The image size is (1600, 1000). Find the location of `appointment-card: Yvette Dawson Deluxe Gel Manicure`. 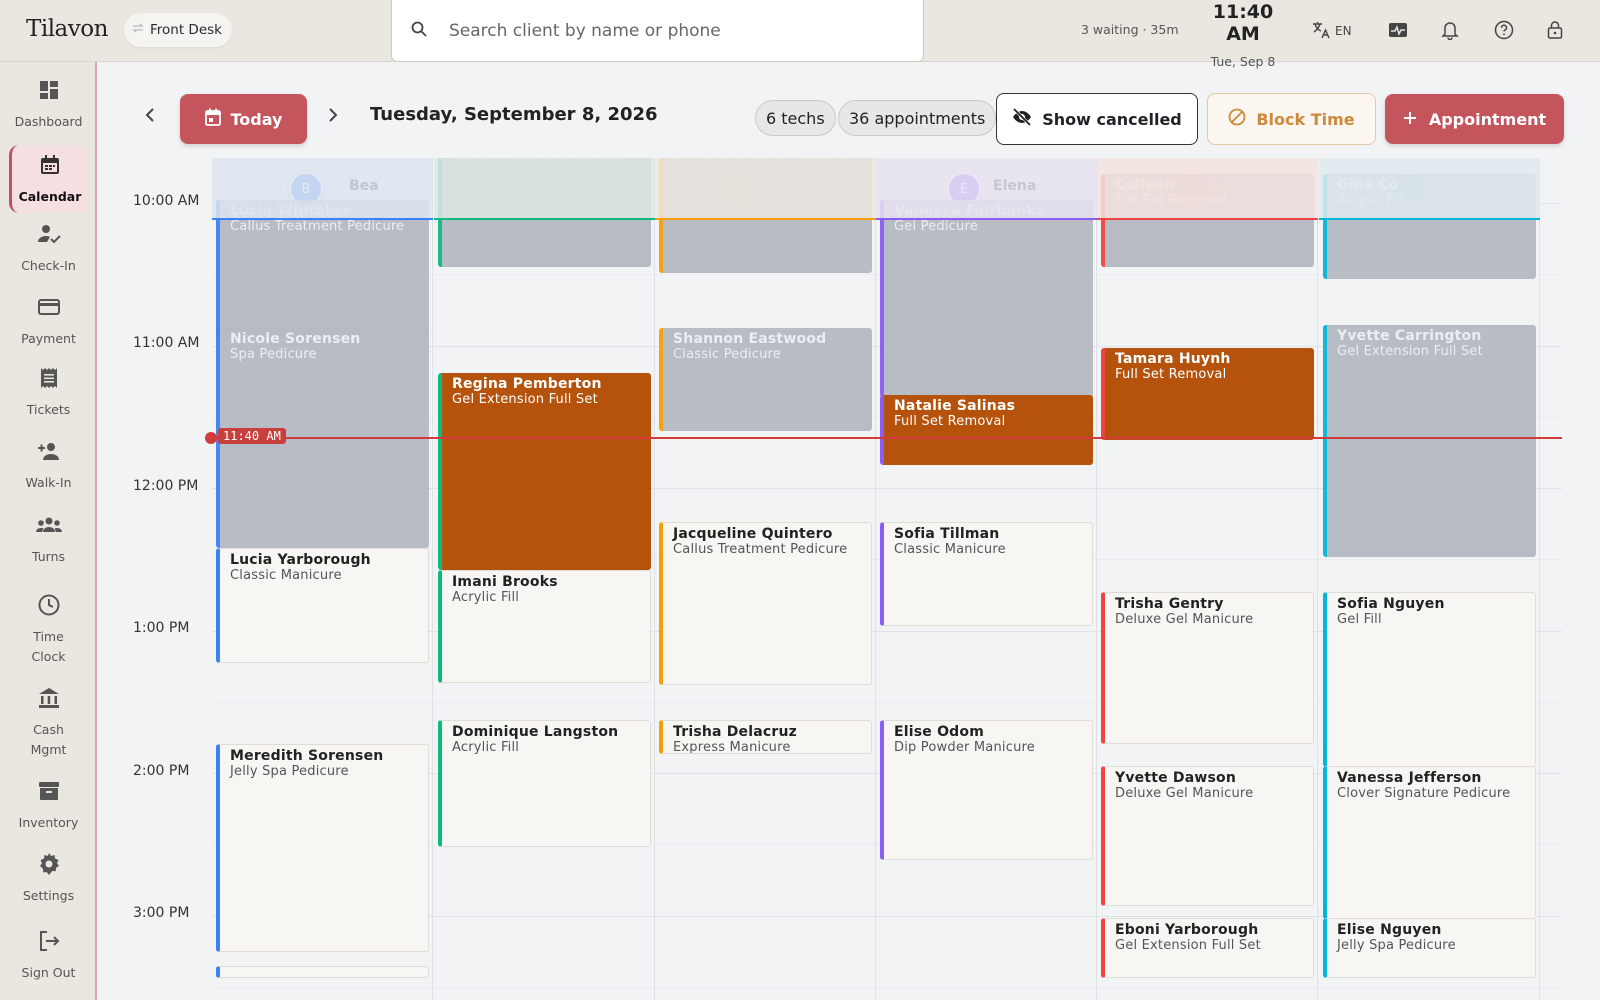

appointment-card: Yvette Dawson Deluxe Gel Manicure is located at coordinates (1207, 836).